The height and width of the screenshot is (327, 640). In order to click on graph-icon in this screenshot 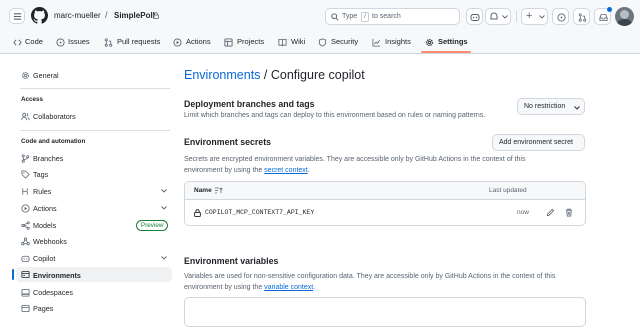, I will do `click(376, 42)`.